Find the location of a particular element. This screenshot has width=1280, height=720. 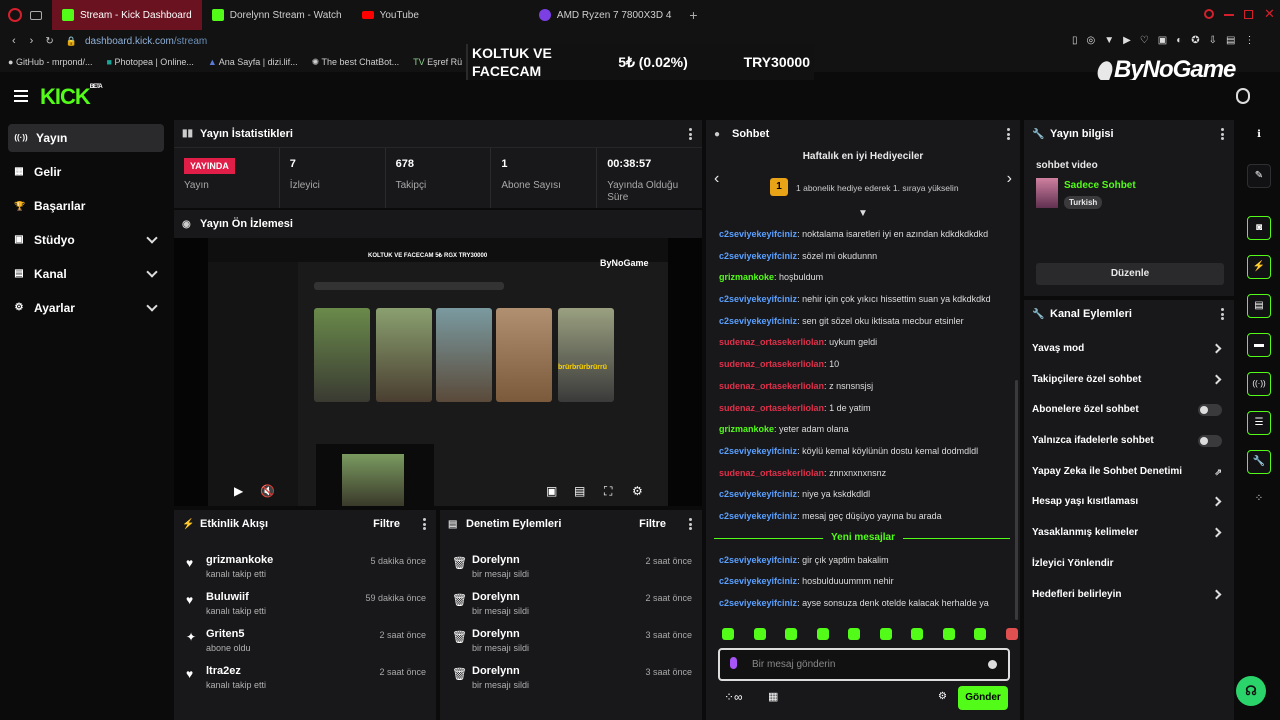

chat-scrollbar is located at coordinates (1016, 500).